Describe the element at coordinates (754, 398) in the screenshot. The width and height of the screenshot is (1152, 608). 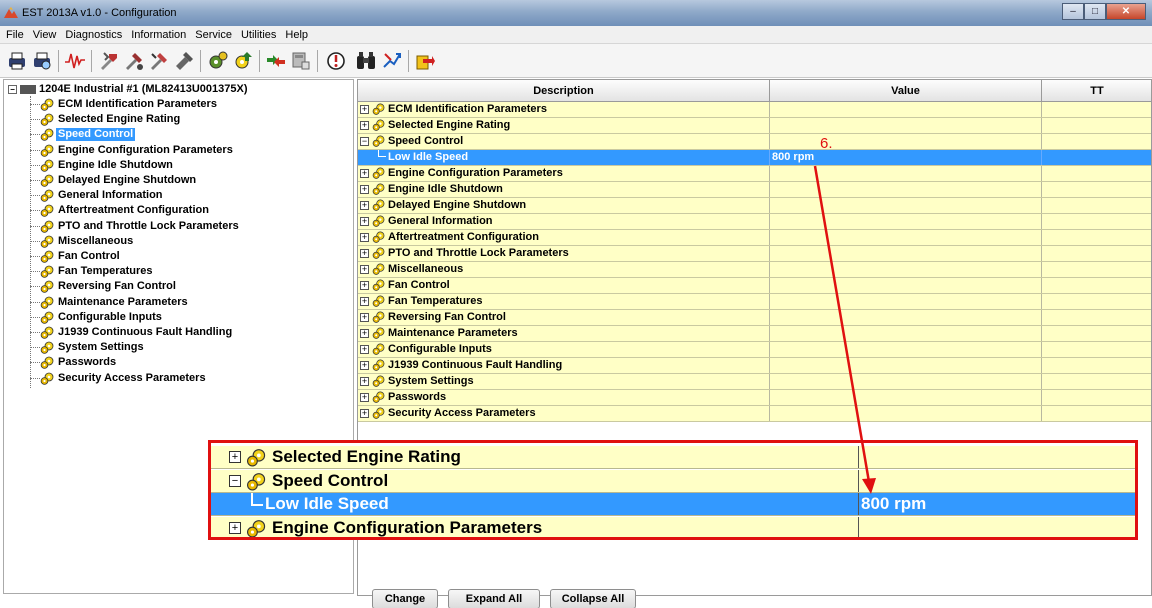
I see `table-row: + Passwords` at that location.